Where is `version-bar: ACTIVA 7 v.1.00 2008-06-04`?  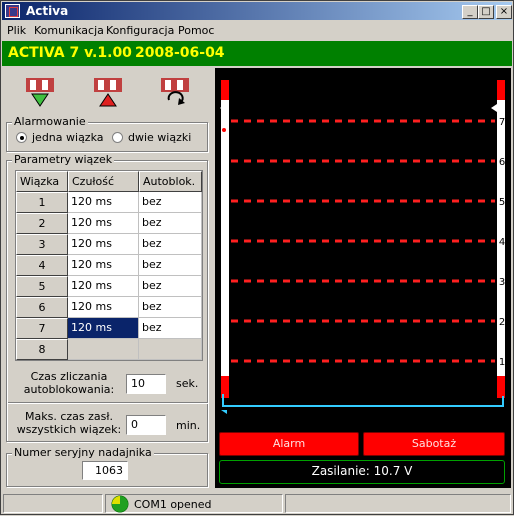 version-bar: ACTIVA 7 v.1.00 2008-06-04 is located at coordinates (257, 53).